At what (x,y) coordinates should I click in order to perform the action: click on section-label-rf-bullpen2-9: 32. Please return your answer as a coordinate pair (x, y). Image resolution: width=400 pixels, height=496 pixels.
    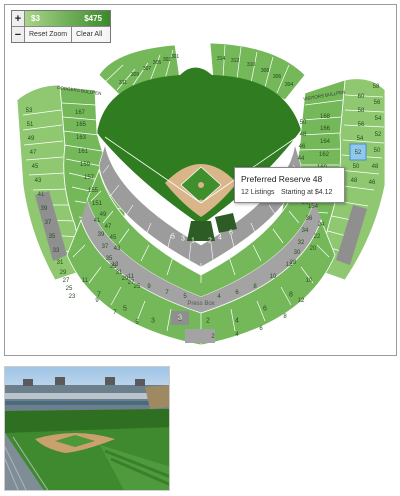
    Looking at the image, I should click on (301, 243).